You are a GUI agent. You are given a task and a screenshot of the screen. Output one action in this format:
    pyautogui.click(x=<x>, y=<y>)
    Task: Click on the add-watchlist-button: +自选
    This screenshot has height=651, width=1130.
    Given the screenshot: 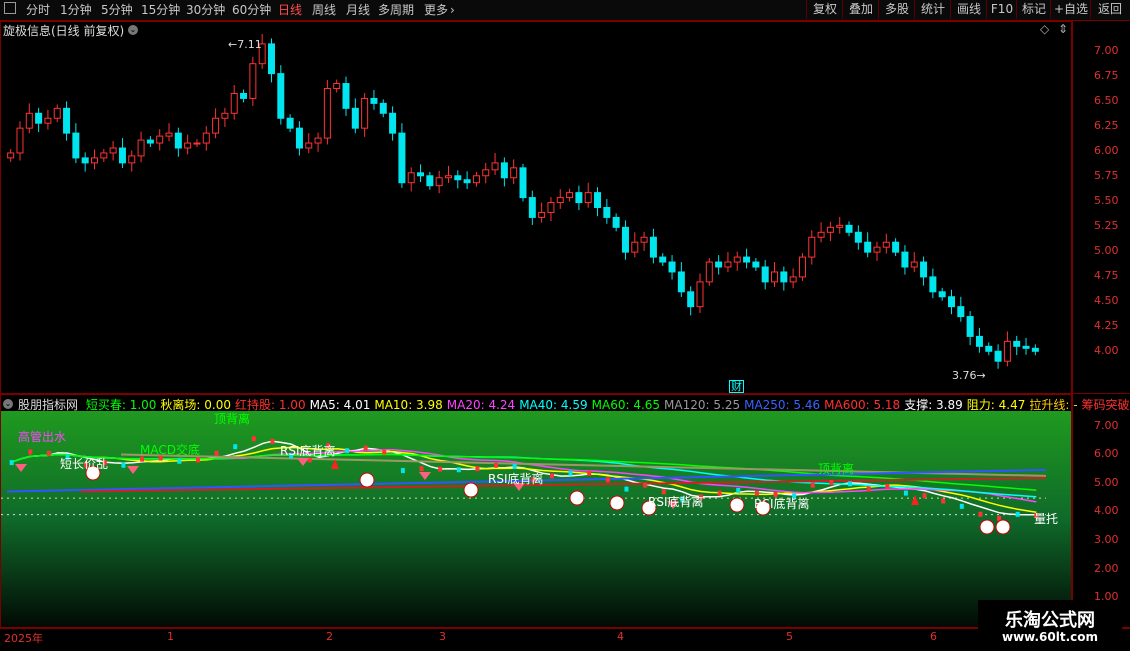 What is the action you would take?
    pyautogui.click(x=1070, y=9)
    